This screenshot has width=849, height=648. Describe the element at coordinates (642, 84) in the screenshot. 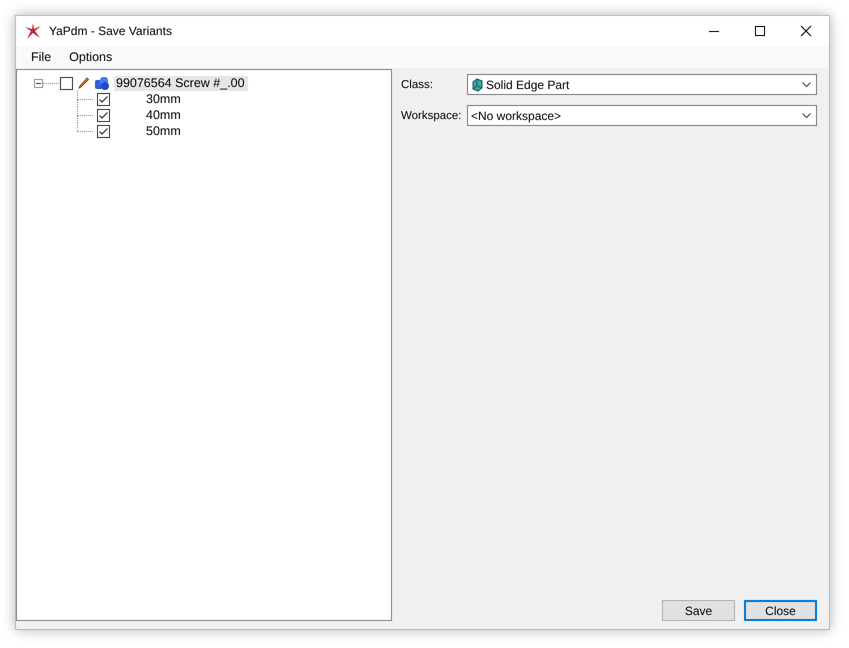

I see `dropdown-field: Solid Edge Part` at that location.